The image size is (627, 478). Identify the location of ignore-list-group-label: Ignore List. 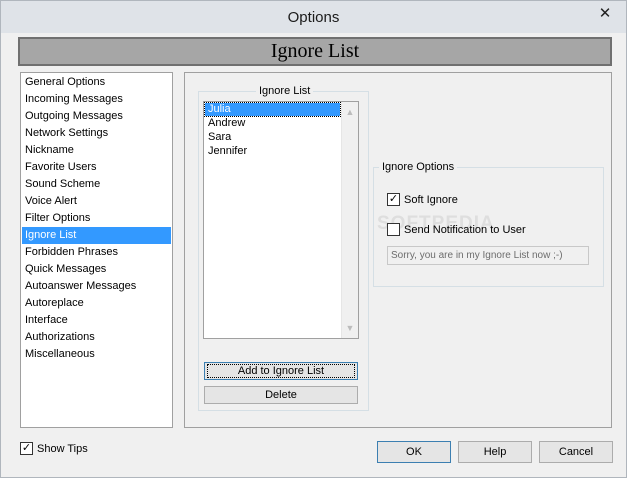
(285, 91).